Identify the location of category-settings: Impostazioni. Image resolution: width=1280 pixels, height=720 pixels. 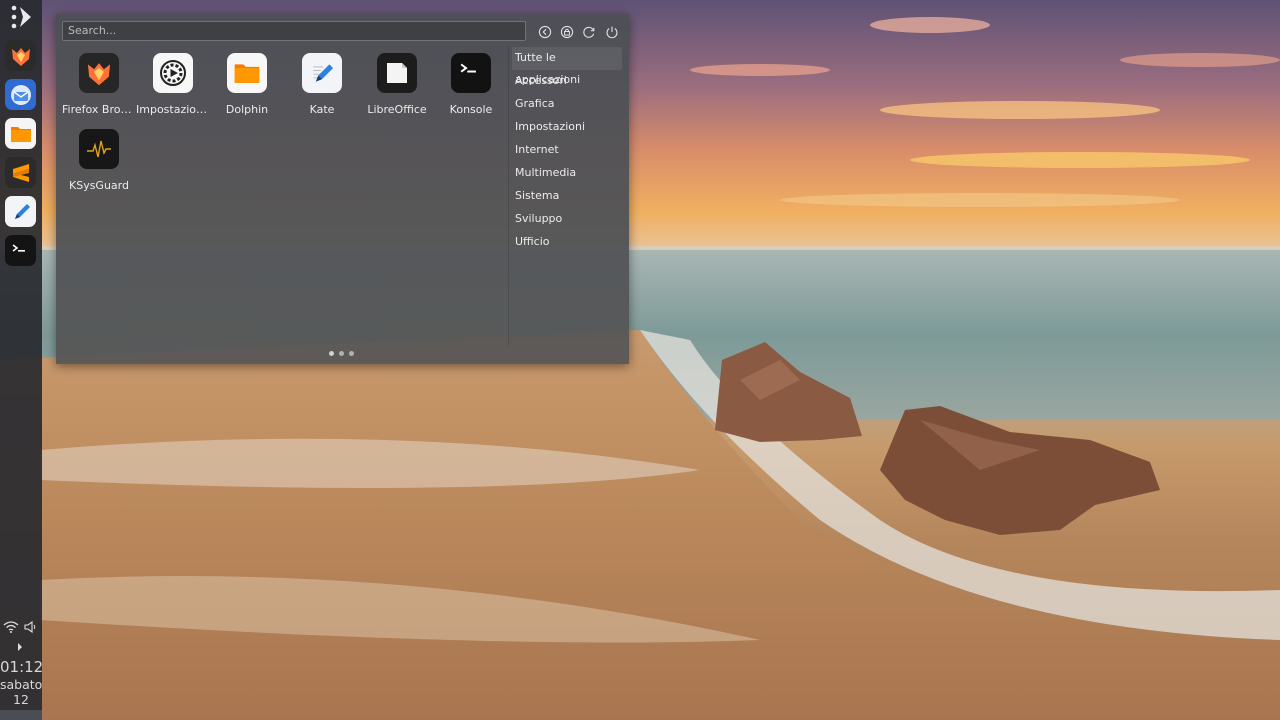
(567, 127).